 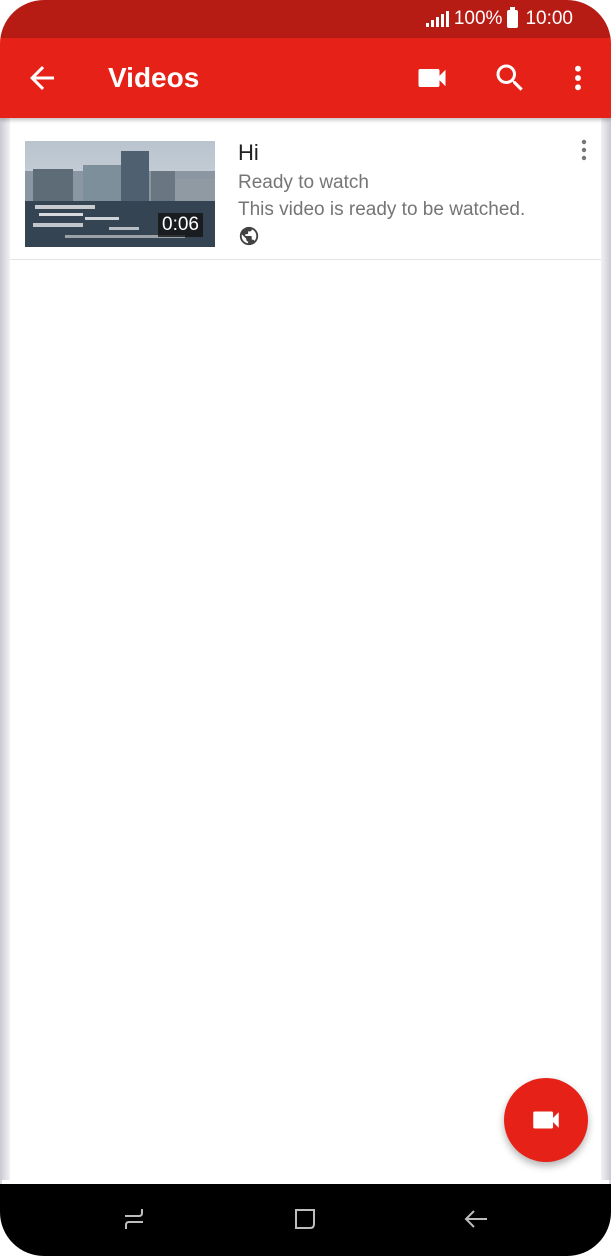 What do you see at coordinates (42, 78) in the screenshot?
I see `back-arrow-icon` at bounding box center [42, 78].